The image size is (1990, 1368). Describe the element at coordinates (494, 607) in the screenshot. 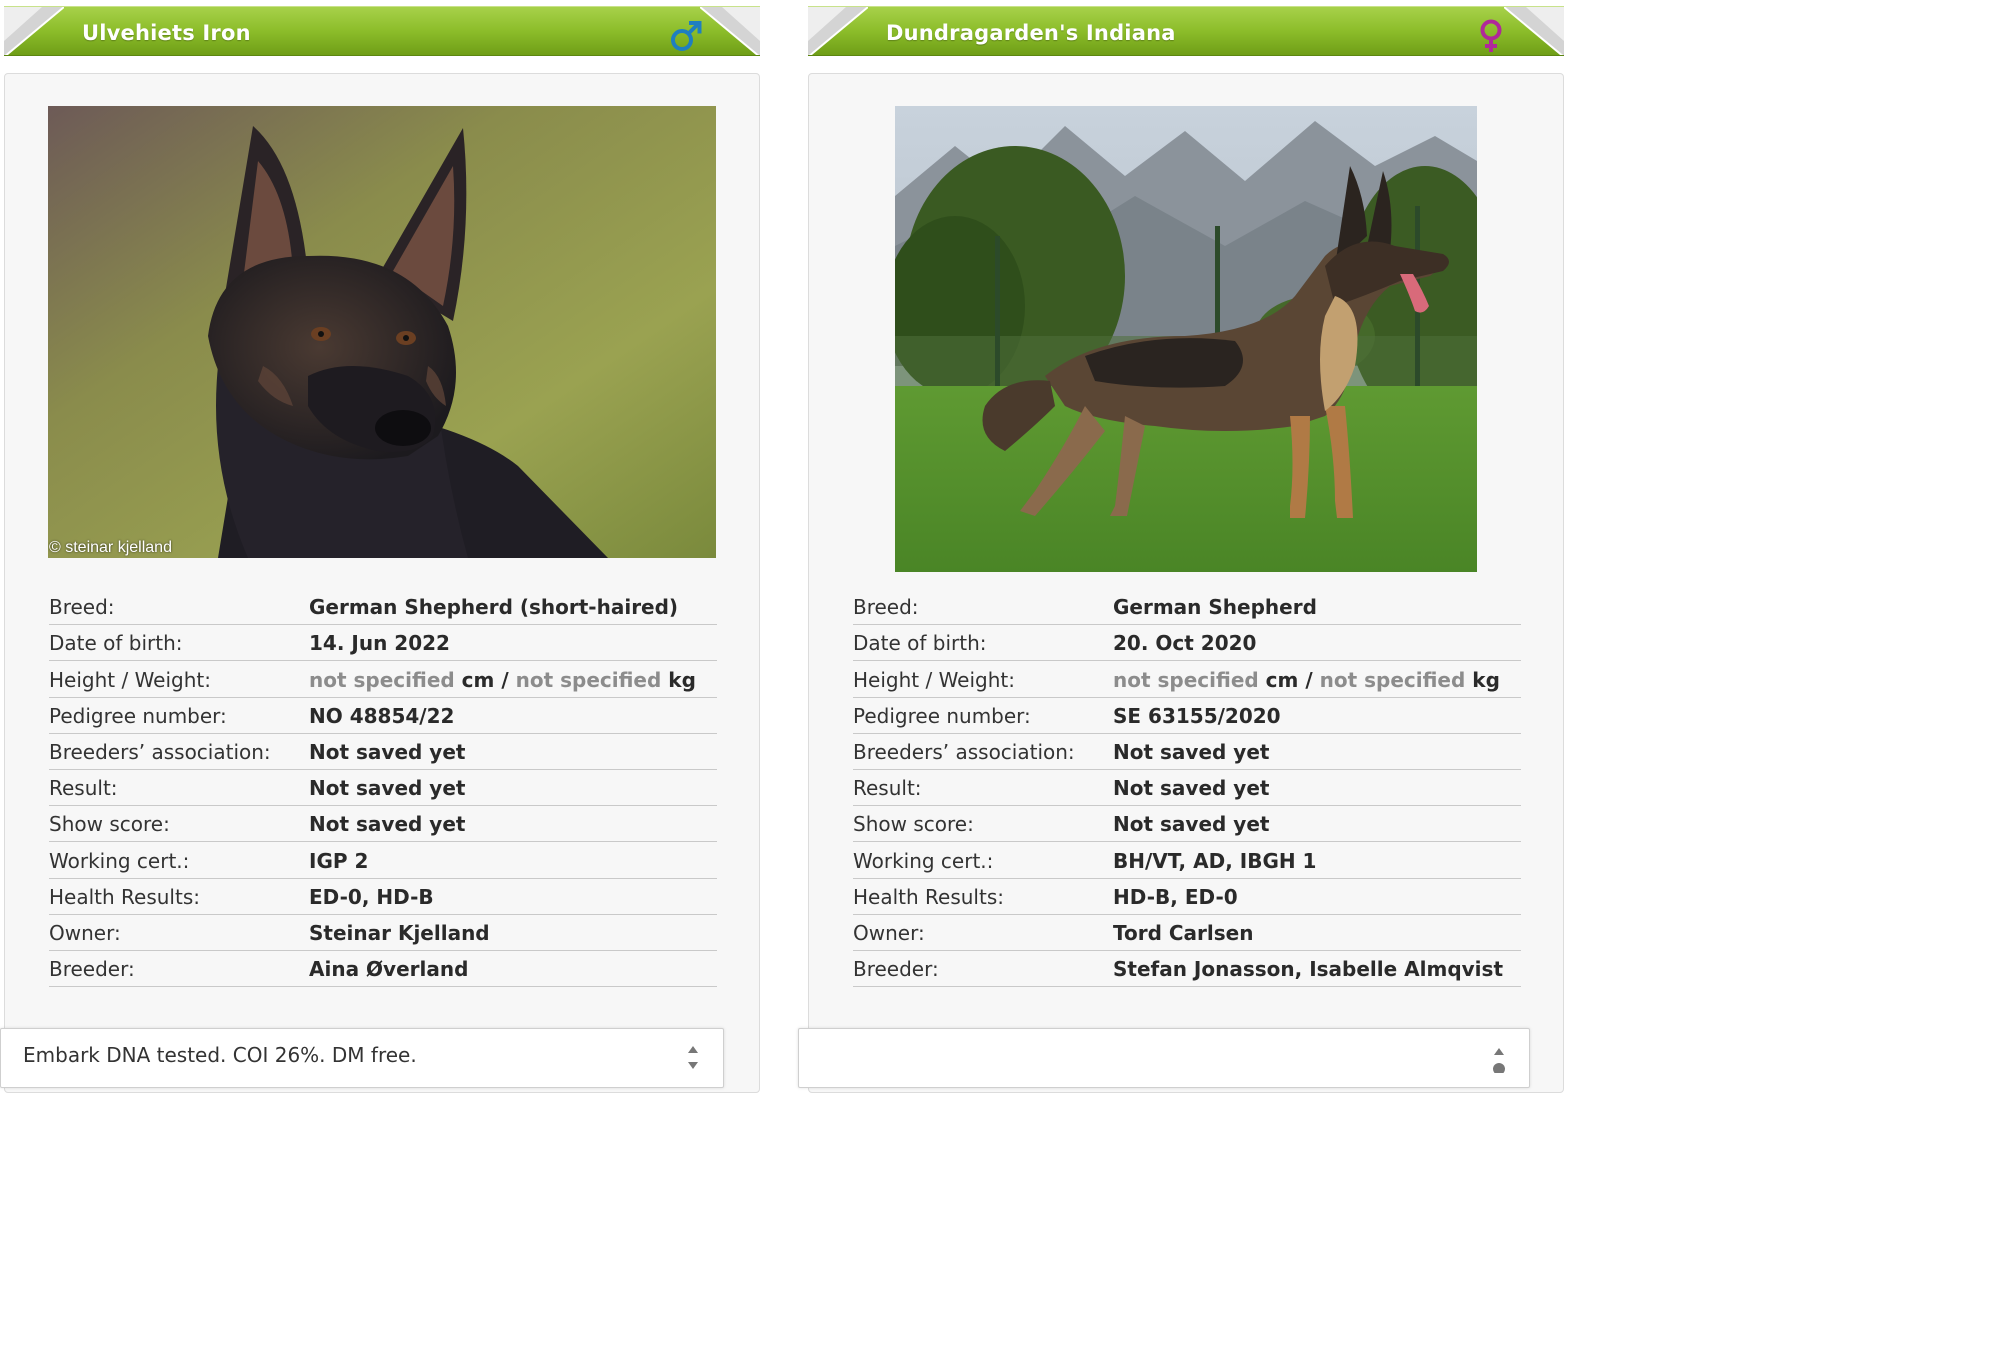

I see `breed-value: German Shepherd (short-haired)` at that location.